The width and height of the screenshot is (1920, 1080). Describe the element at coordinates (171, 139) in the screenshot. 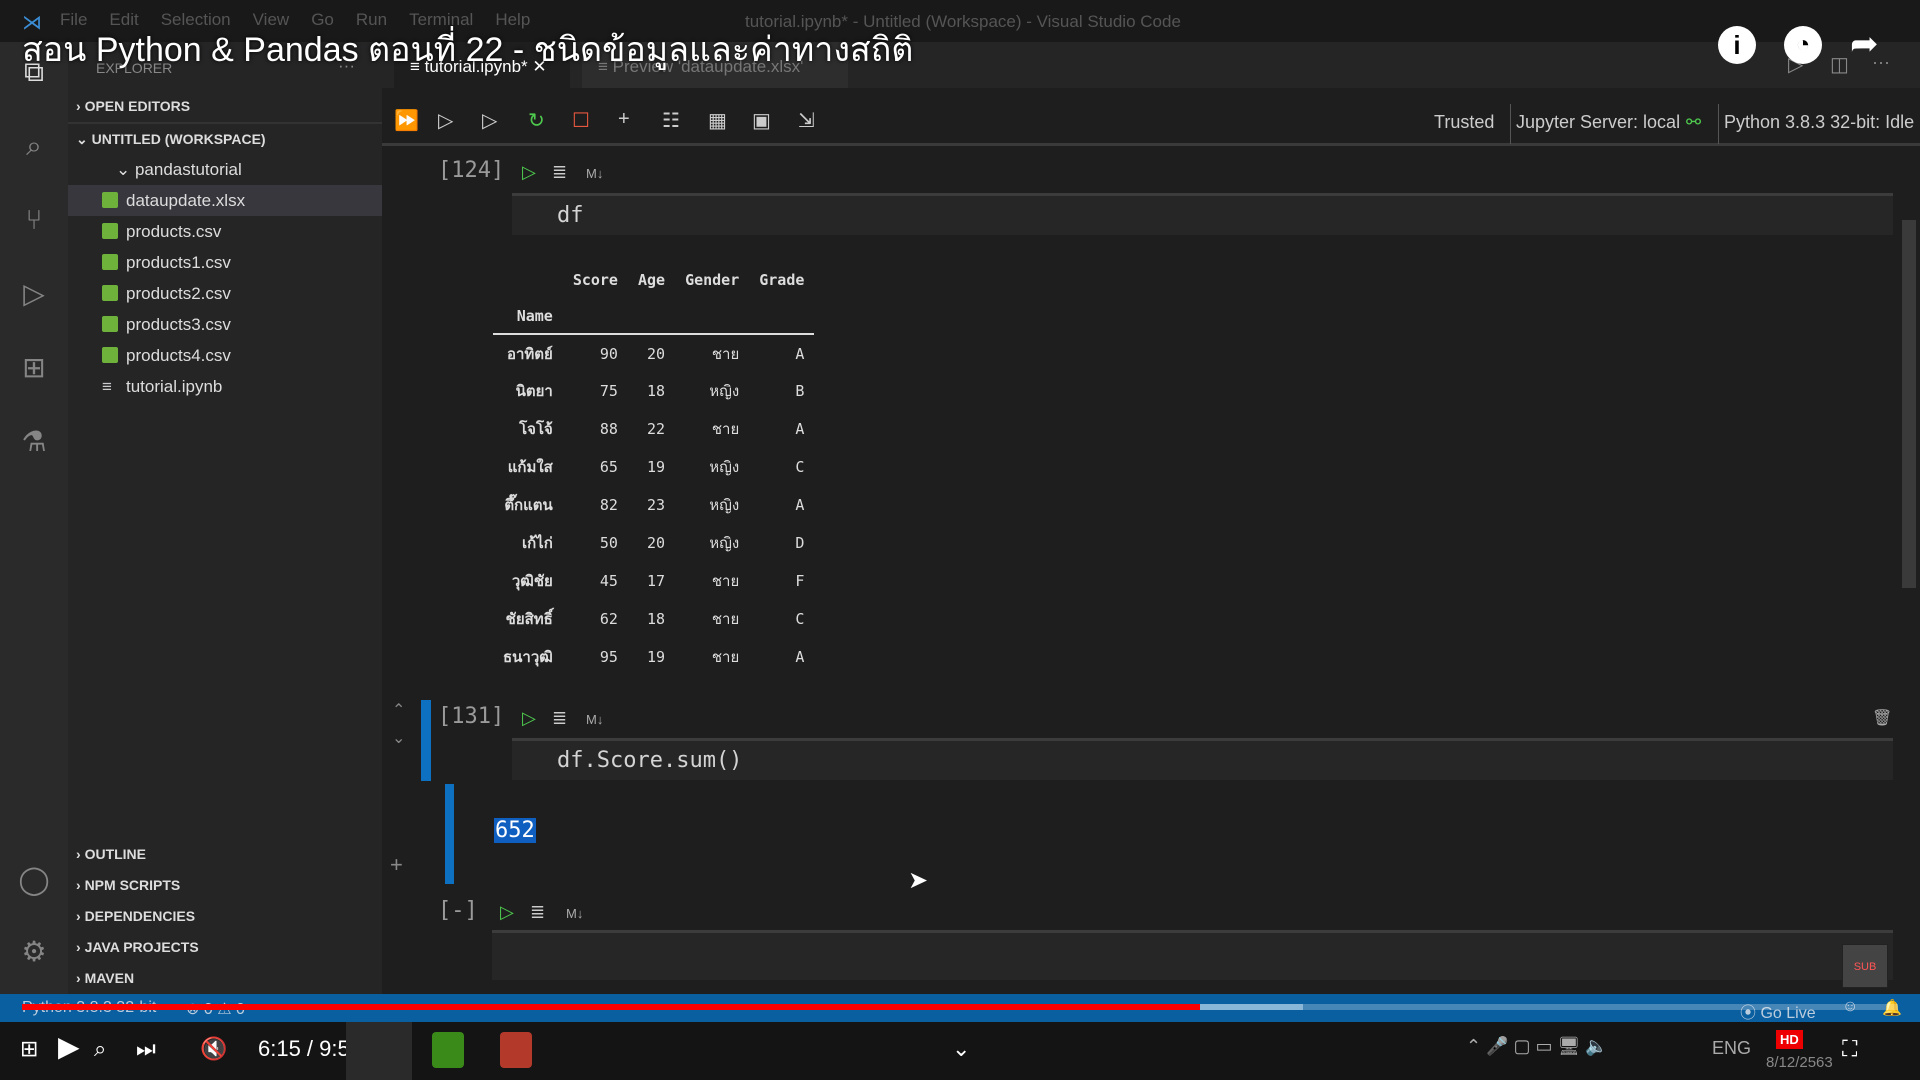

I see `workspace-section: ⌄ UNTITLED (WORKSPACE)` at that location.